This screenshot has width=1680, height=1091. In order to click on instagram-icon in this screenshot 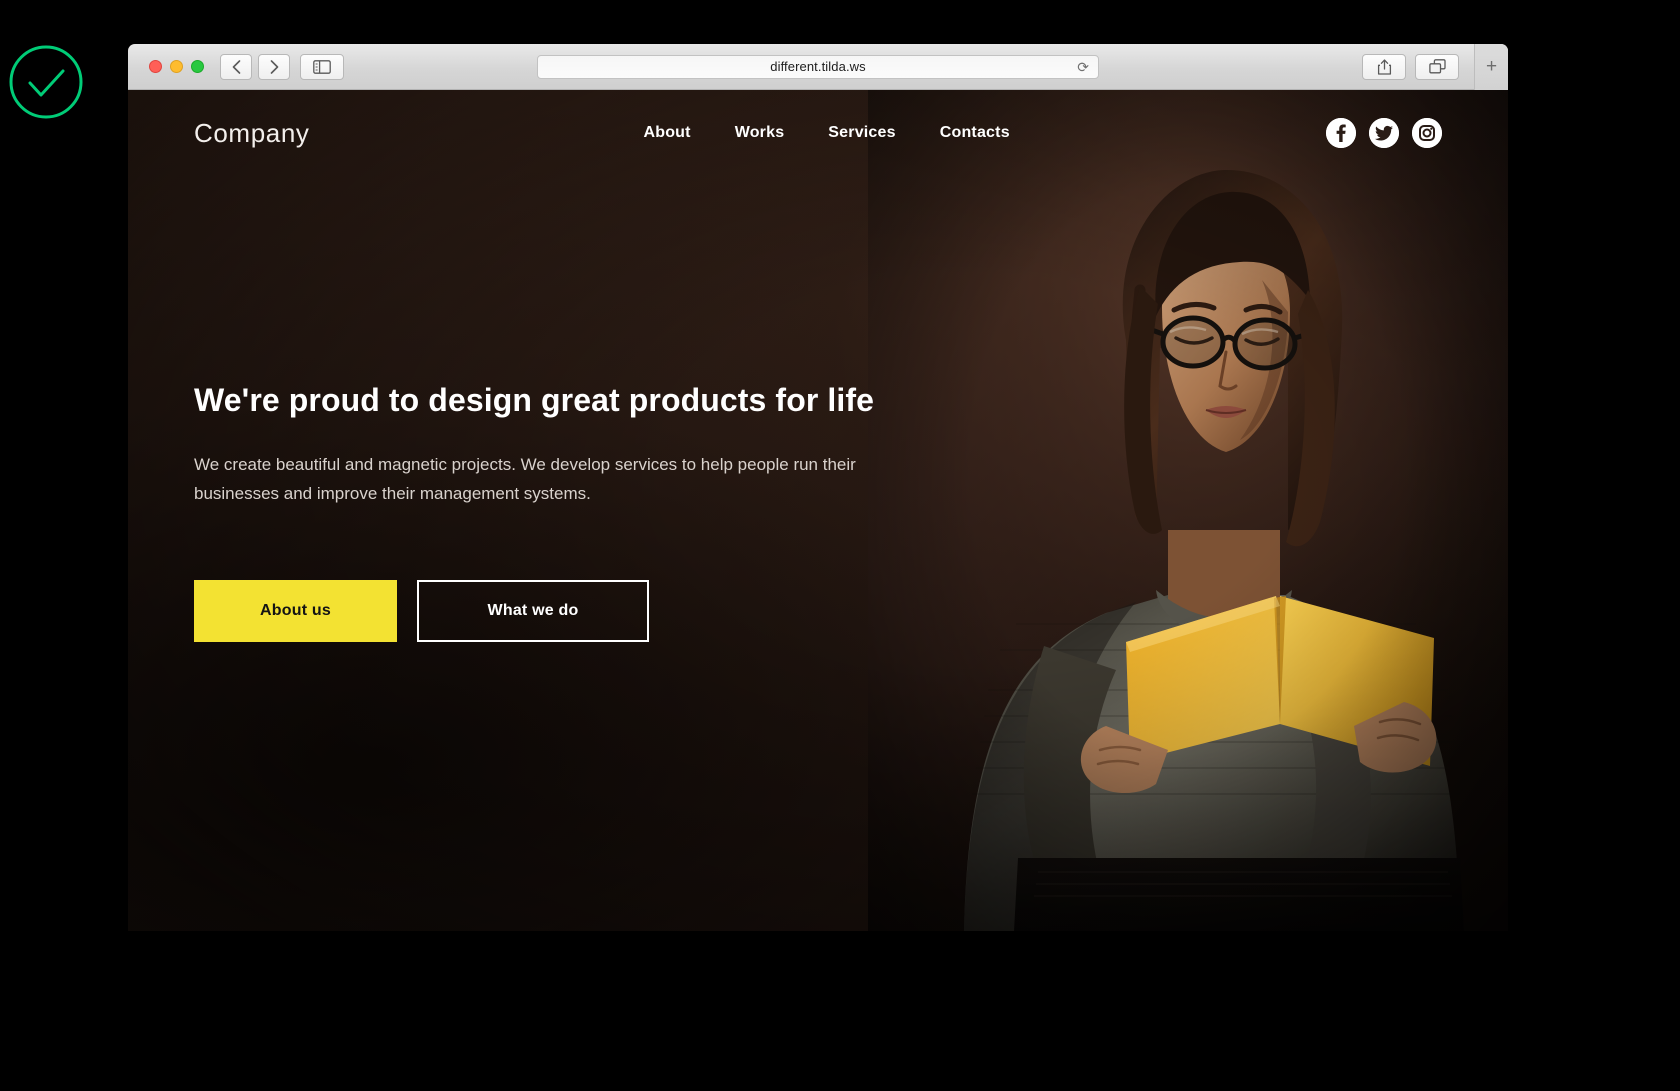, I will do `click(1427, 133)`.